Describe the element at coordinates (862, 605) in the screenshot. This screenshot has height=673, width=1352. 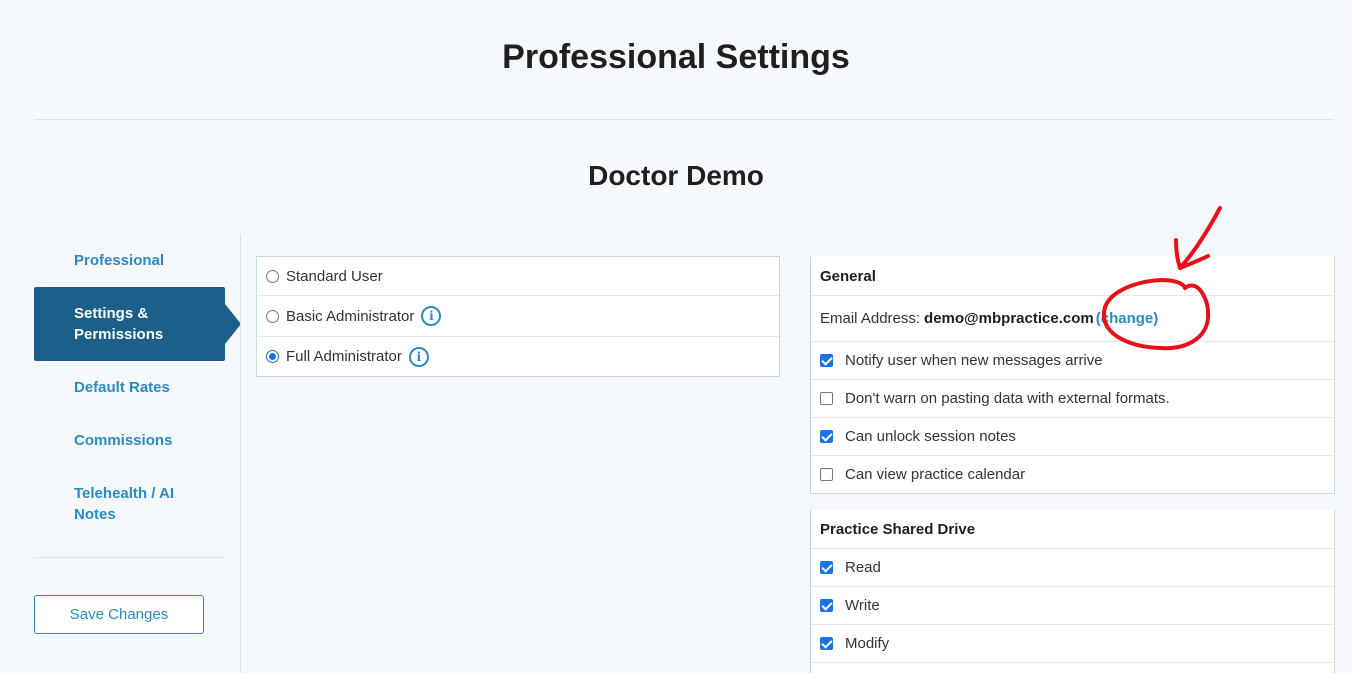
I see `option-label: Write` at that location.